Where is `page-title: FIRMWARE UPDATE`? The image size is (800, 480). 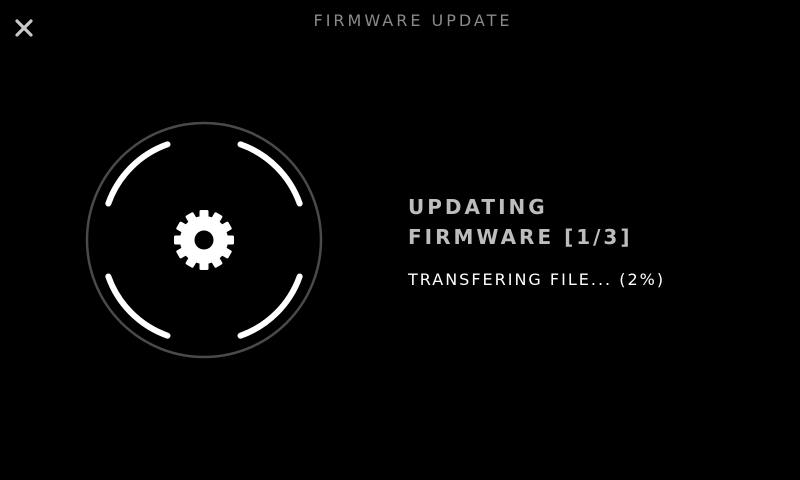
page-title: FIRMWARE UPDATE is located at coordinates (413, 20).